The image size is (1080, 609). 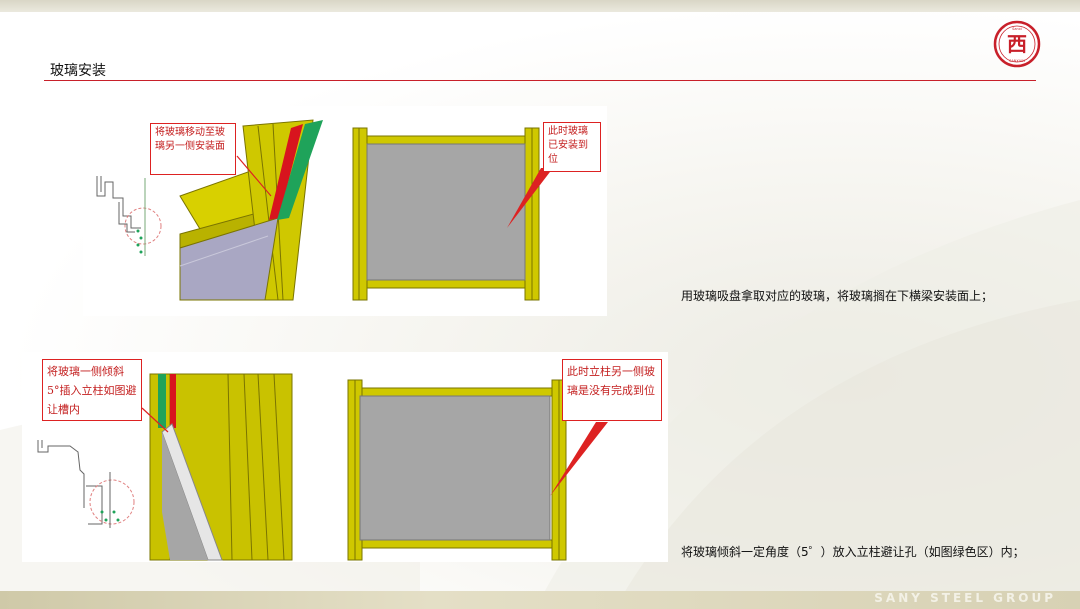 I want to click on step1-description: 用玻璃吸盘拿取对应的玻璃，将玻璃搁在下横梁安装面上；, so click(x=837, y=296).